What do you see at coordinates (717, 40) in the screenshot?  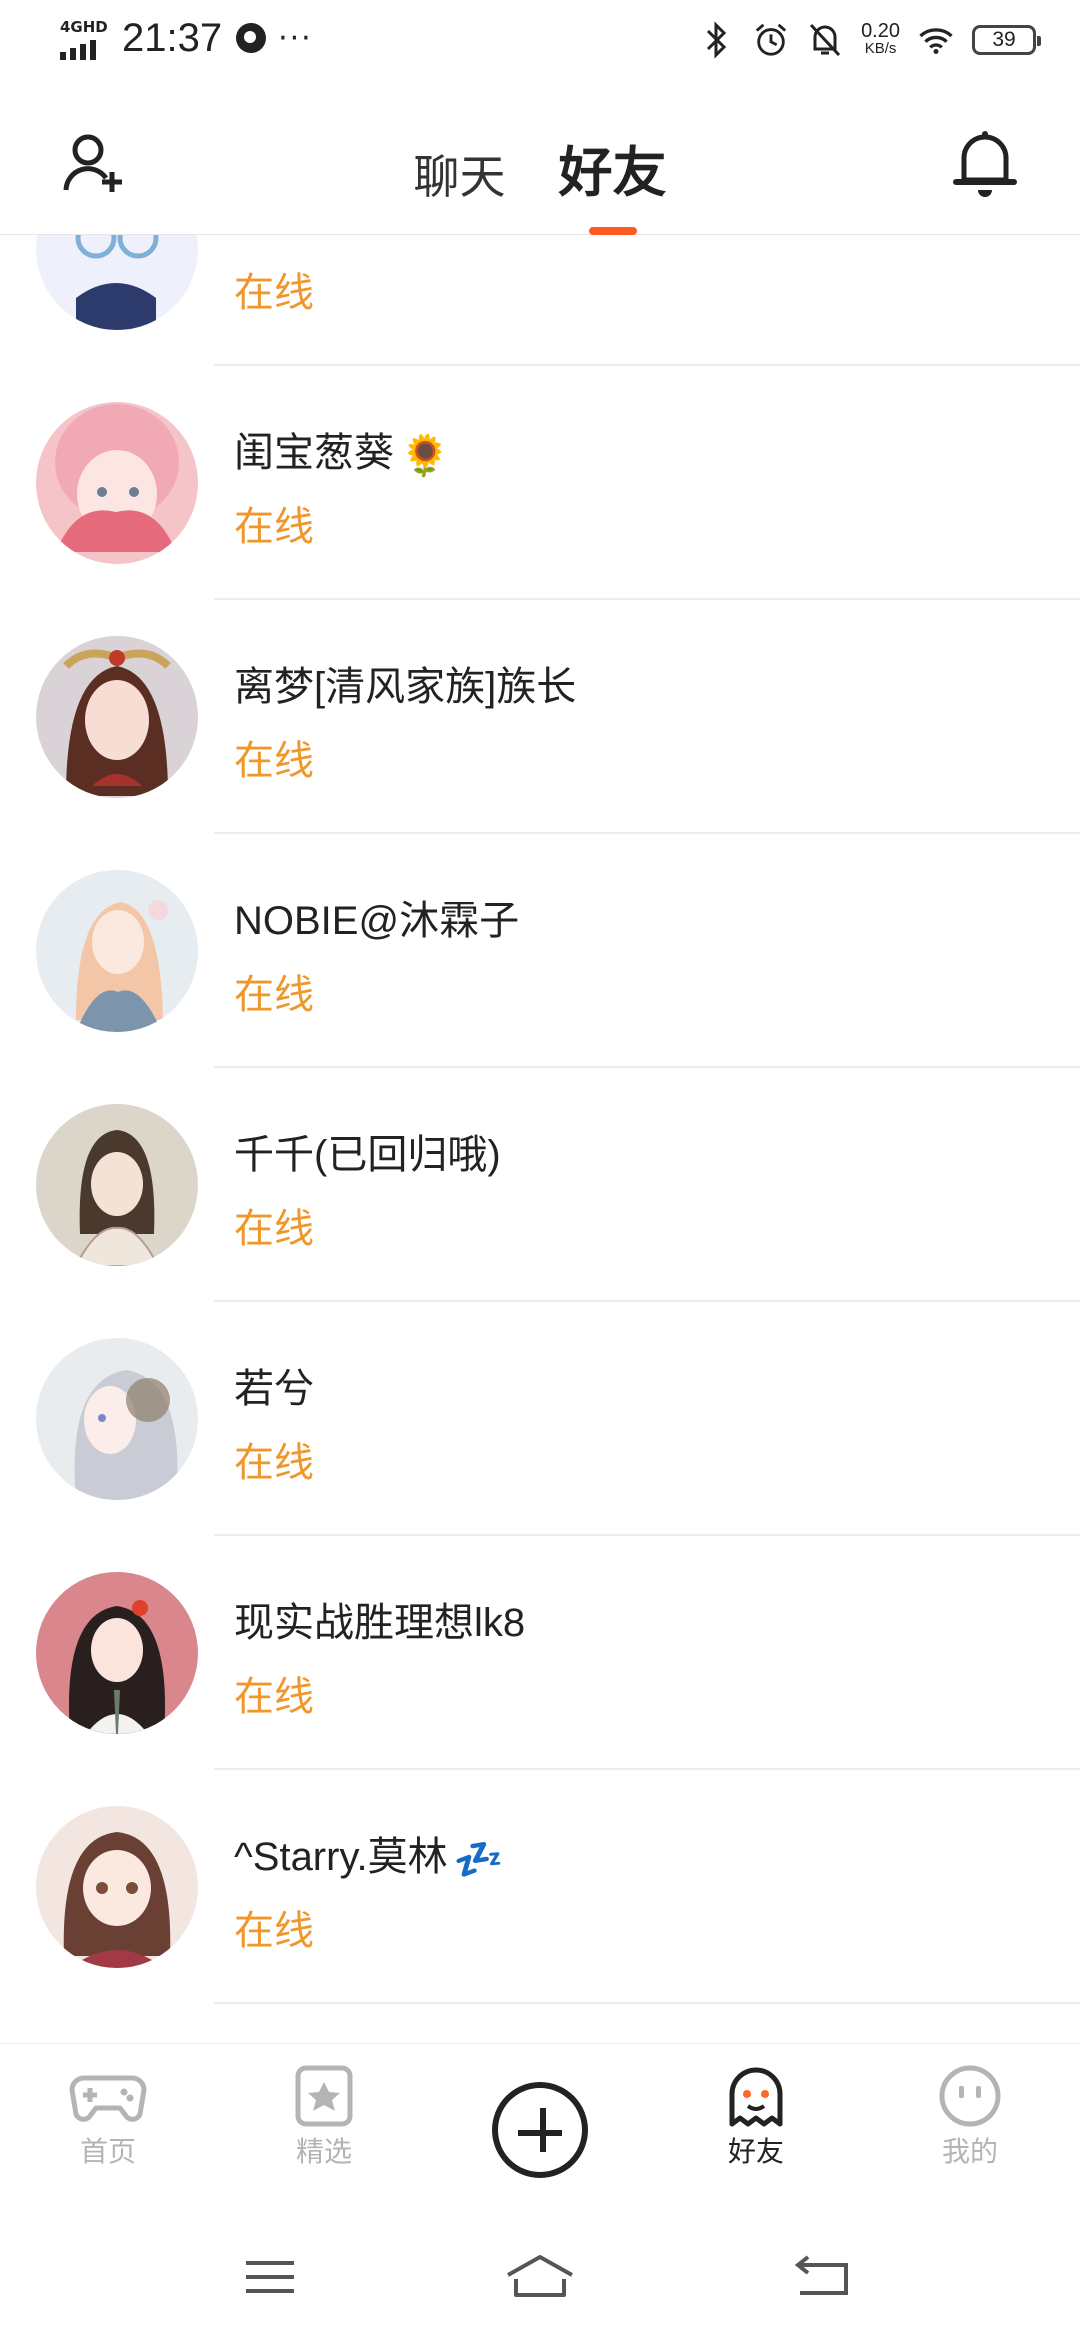 I see `bluetooth-icon` at bounding box center [717, 40].